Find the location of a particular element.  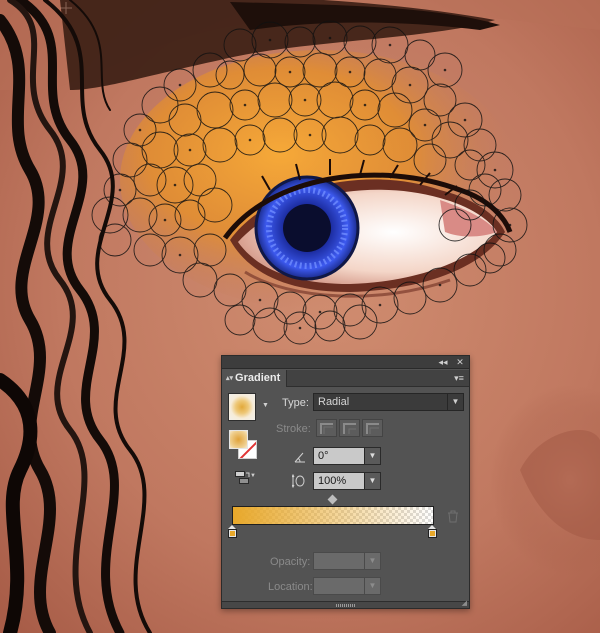

reverse-gradient-icon is located at coordinates (243, 478).